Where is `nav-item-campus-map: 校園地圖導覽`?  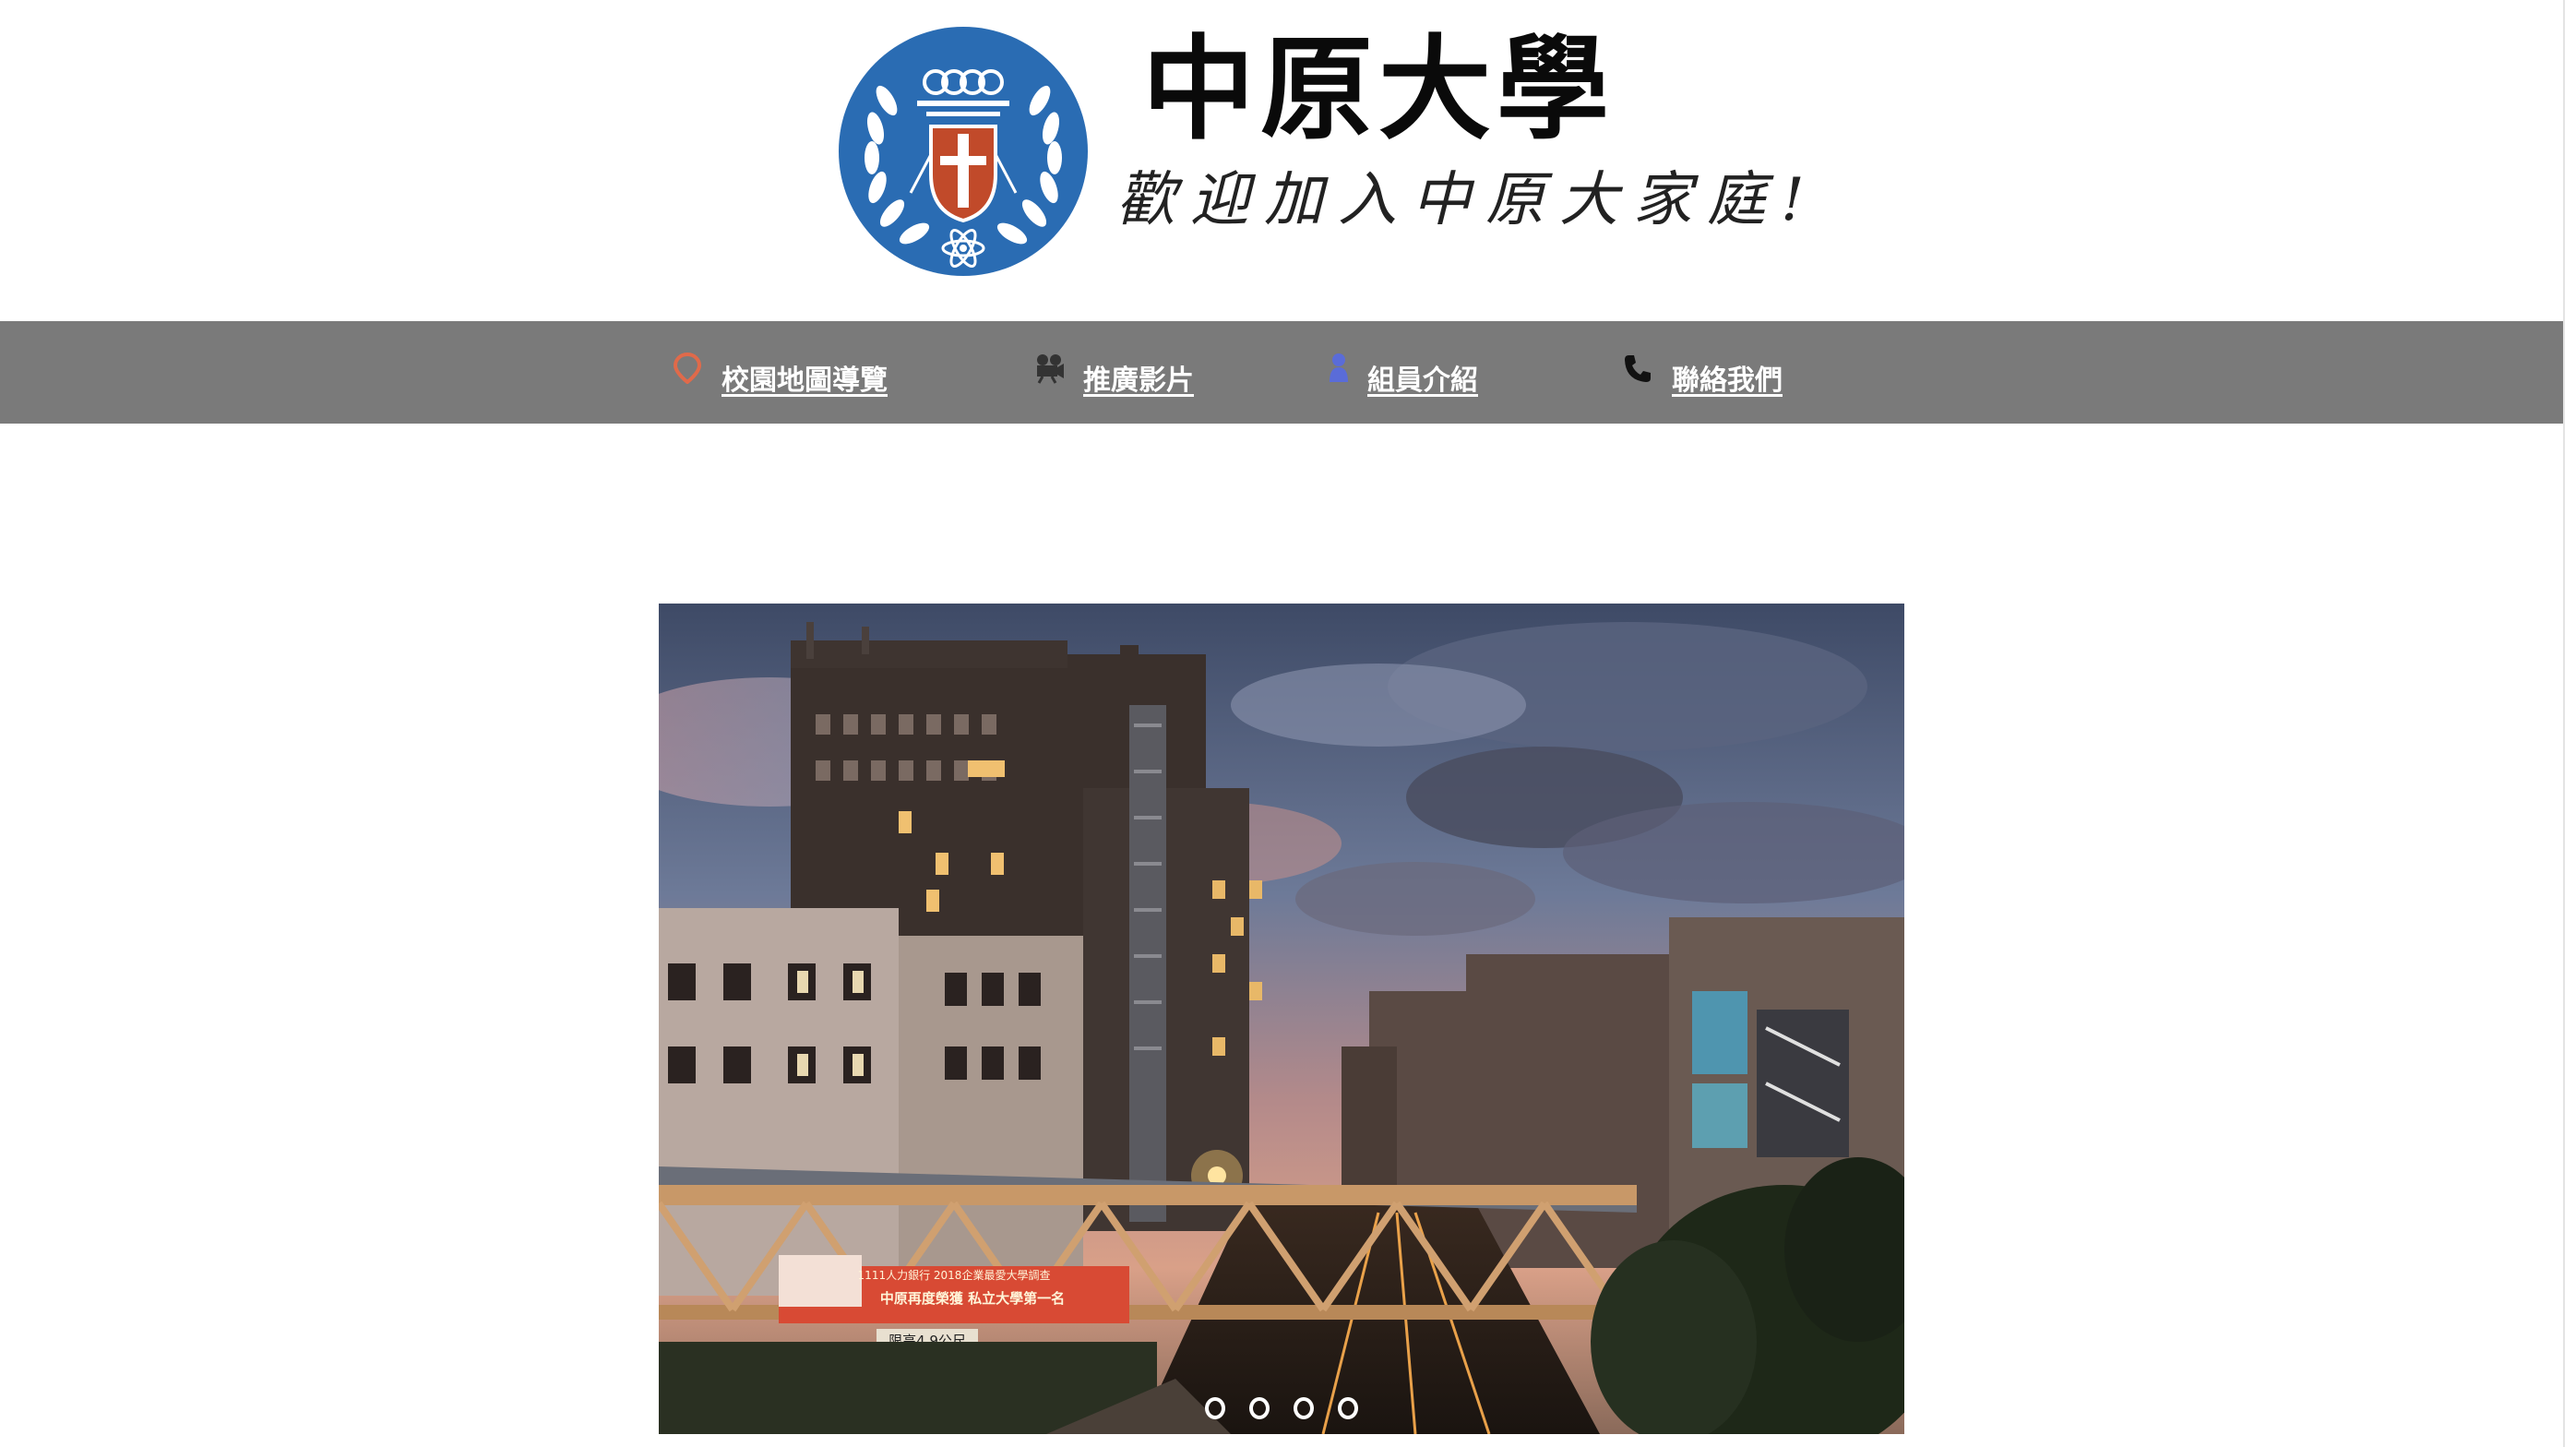 nav-item-campus-map: 校園地圖導覽 is located at coordinates (779, 372).